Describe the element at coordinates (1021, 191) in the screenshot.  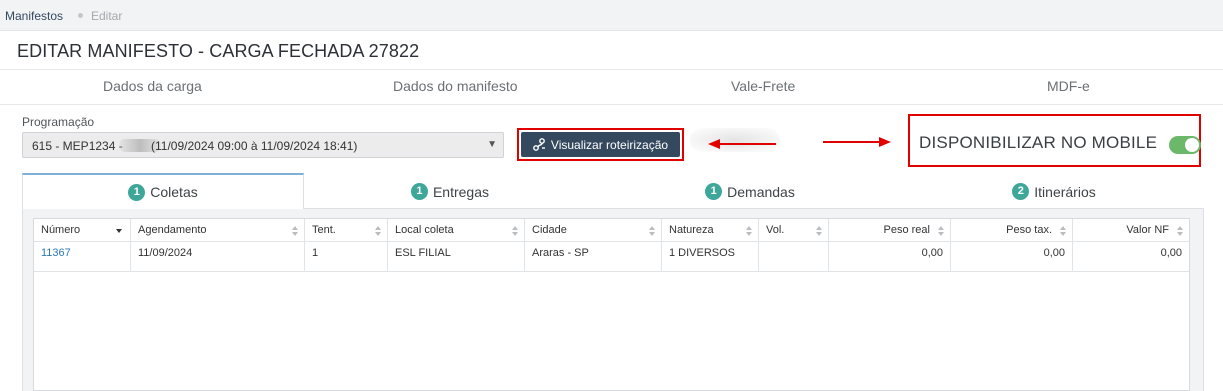
I see `itinerarios-count-badge: 2` at that location.